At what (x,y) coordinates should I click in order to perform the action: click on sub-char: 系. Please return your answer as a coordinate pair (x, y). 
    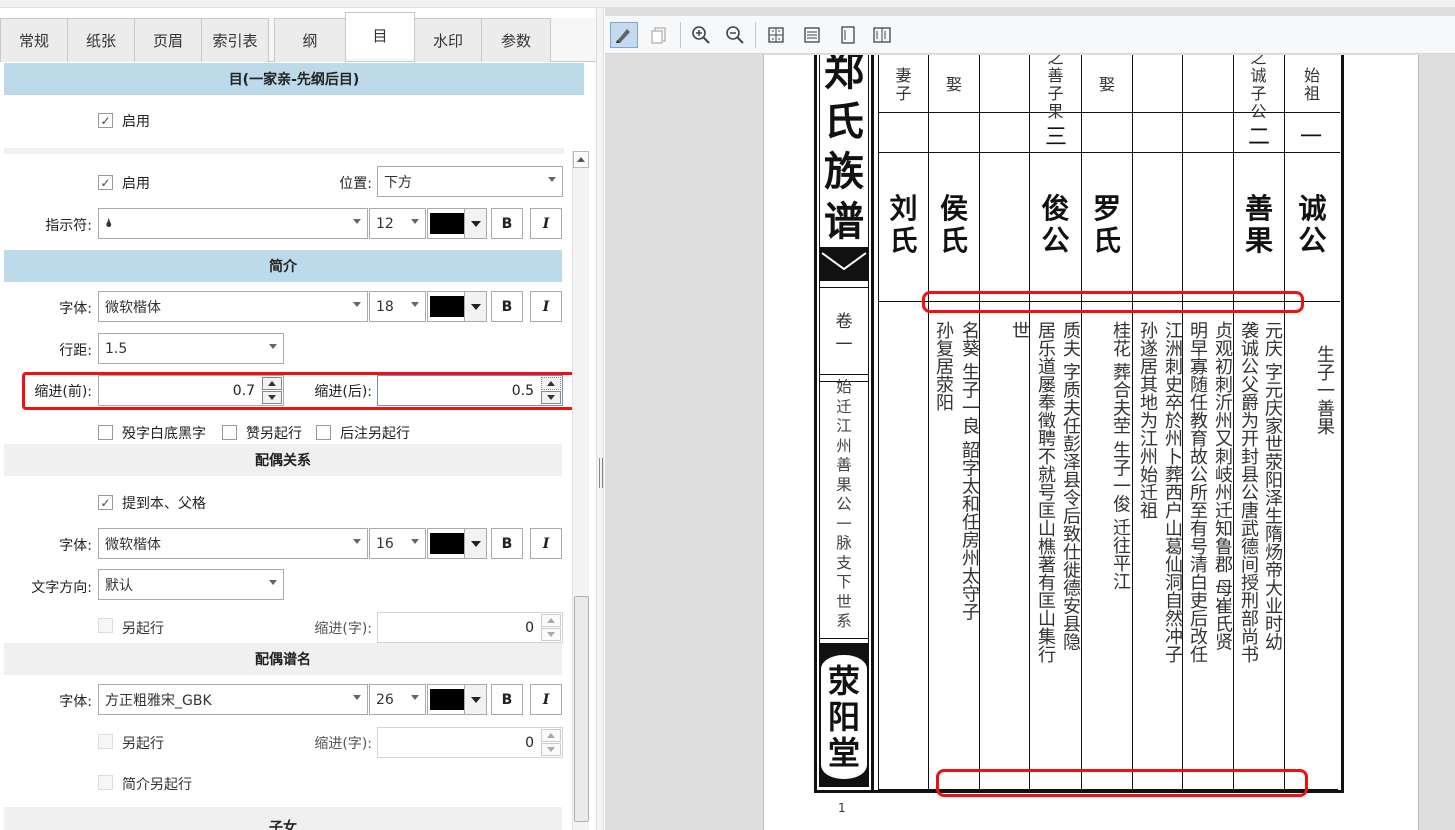
    Looking at the image, I should click on (844, 621).